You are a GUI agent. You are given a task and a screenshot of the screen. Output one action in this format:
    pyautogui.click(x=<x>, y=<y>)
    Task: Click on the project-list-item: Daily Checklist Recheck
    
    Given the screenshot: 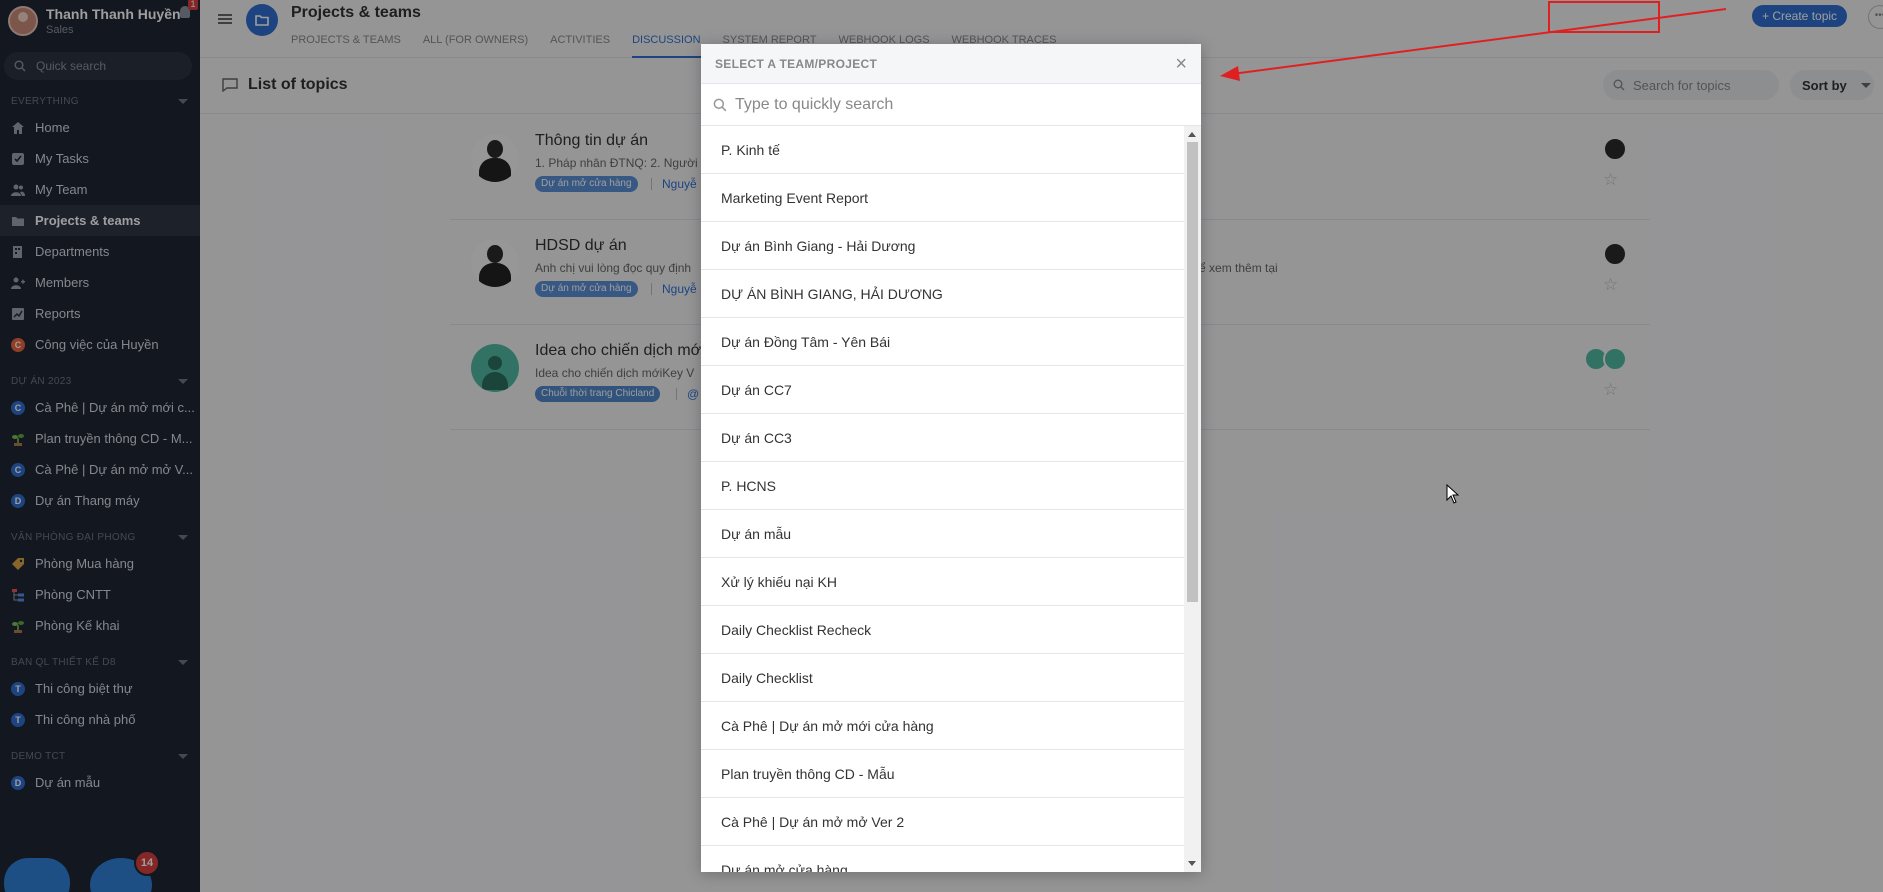 What is the action you would take?
    pyautogui.click(x=942, y=630)
    